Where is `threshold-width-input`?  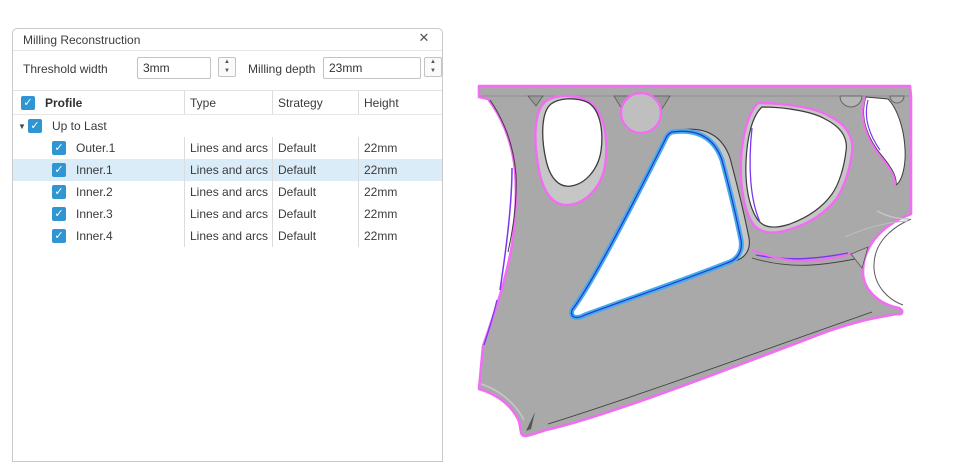
threshold-width-input is located at coordinates (174, 68).